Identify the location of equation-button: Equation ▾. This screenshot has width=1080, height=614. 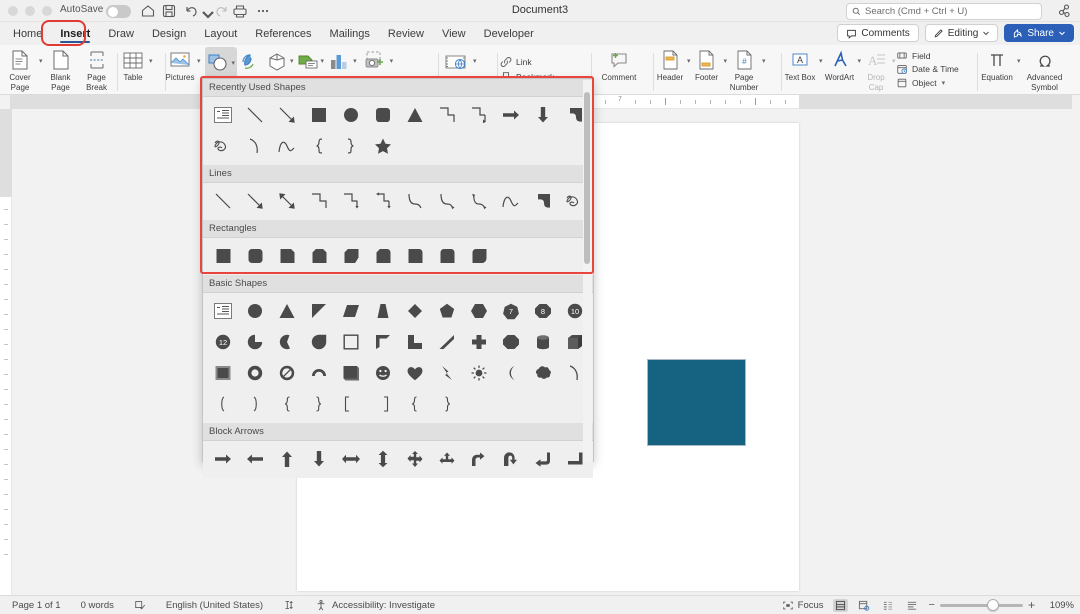
(999, 63).